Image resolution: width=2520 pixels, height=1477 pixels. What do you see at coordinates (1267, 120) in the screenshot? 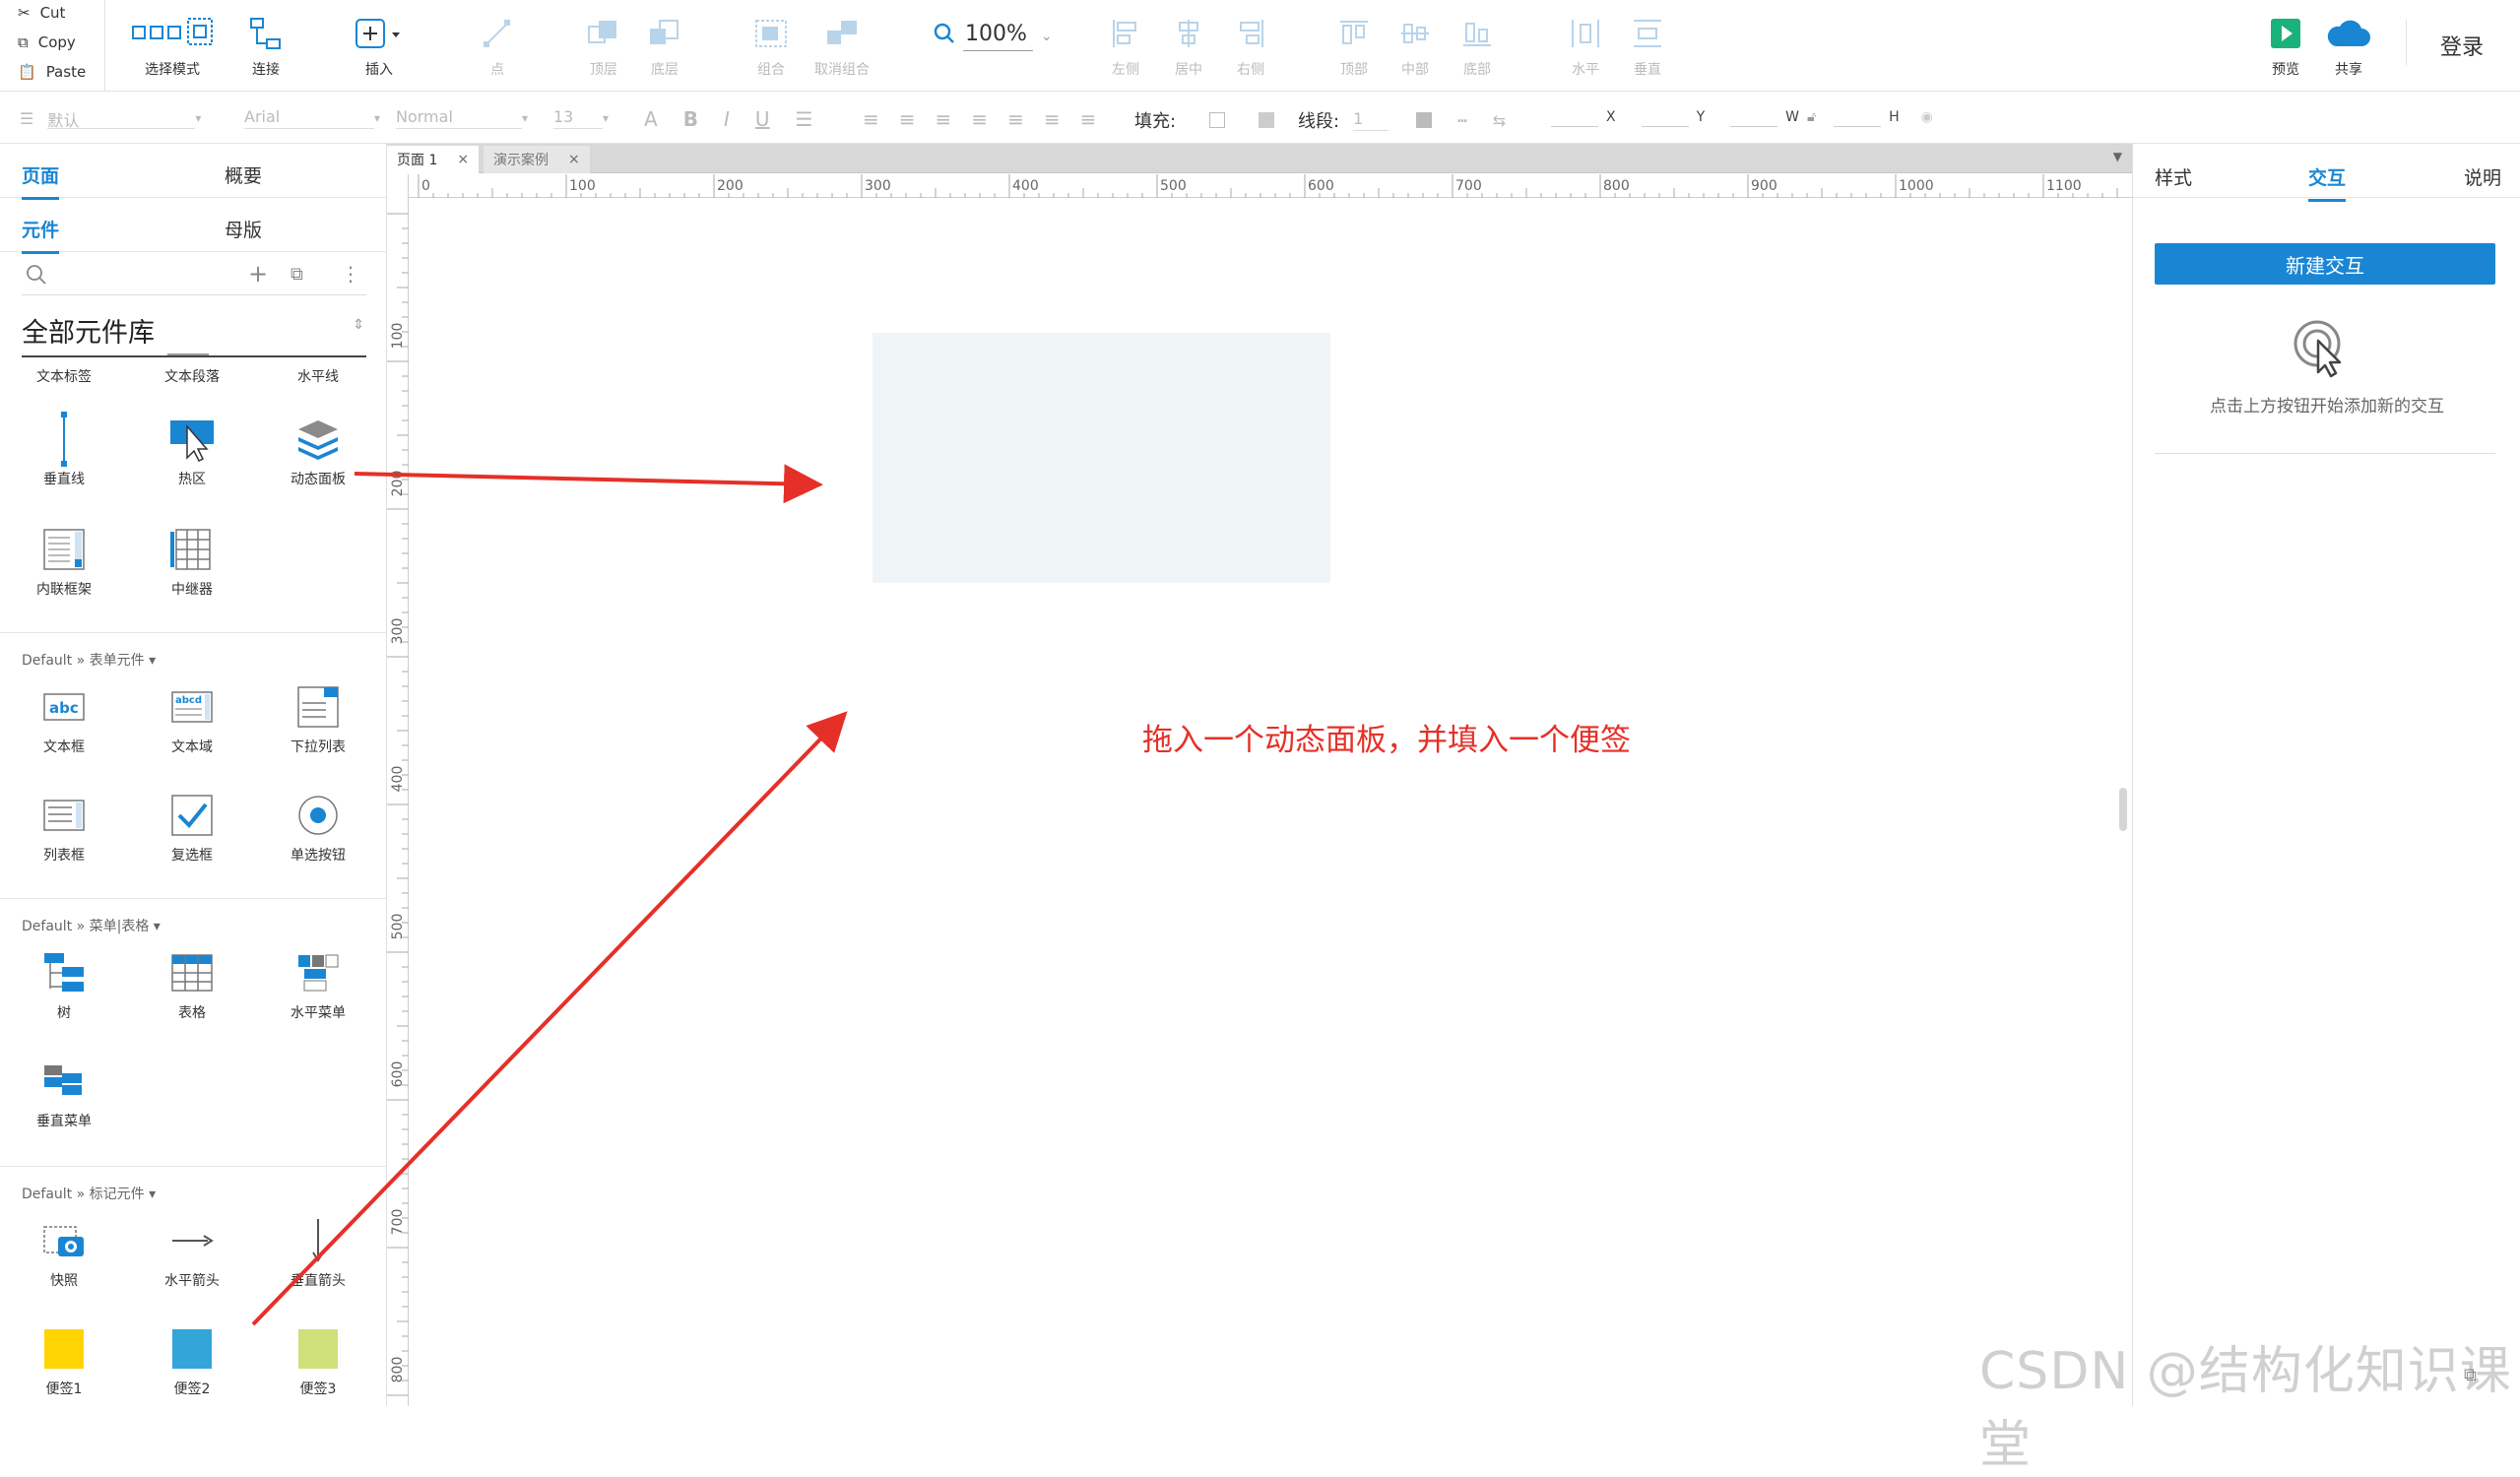
I see `shadow-swatch` at bounding box center [1267, 120].